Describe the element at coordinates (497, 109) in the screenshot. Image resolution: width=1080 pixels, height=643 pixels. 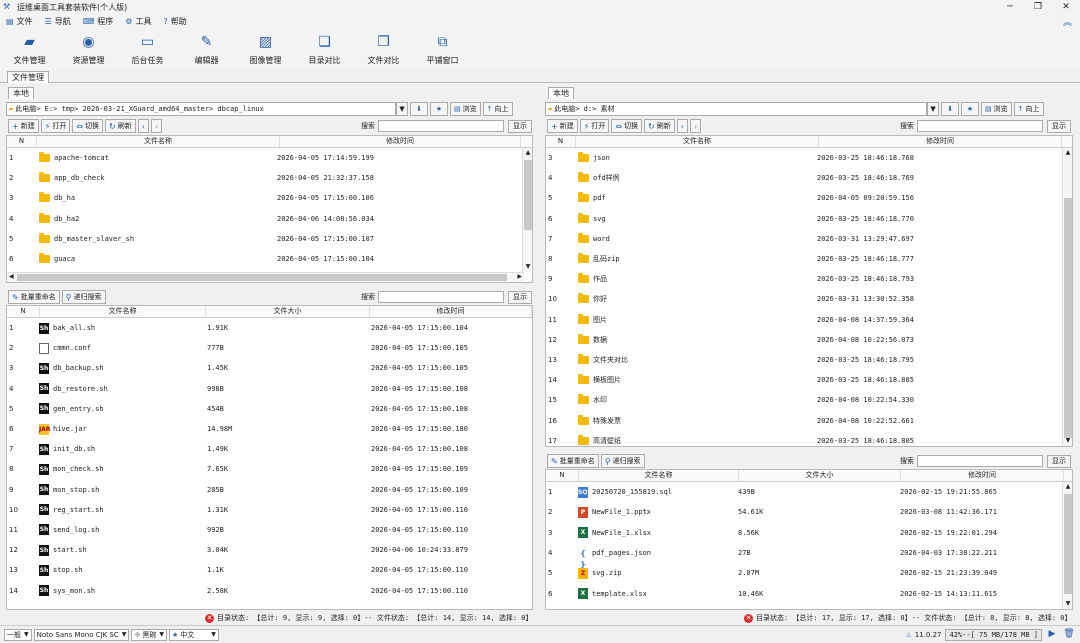
I see `left-up-button: ↑ 向上` at that location.